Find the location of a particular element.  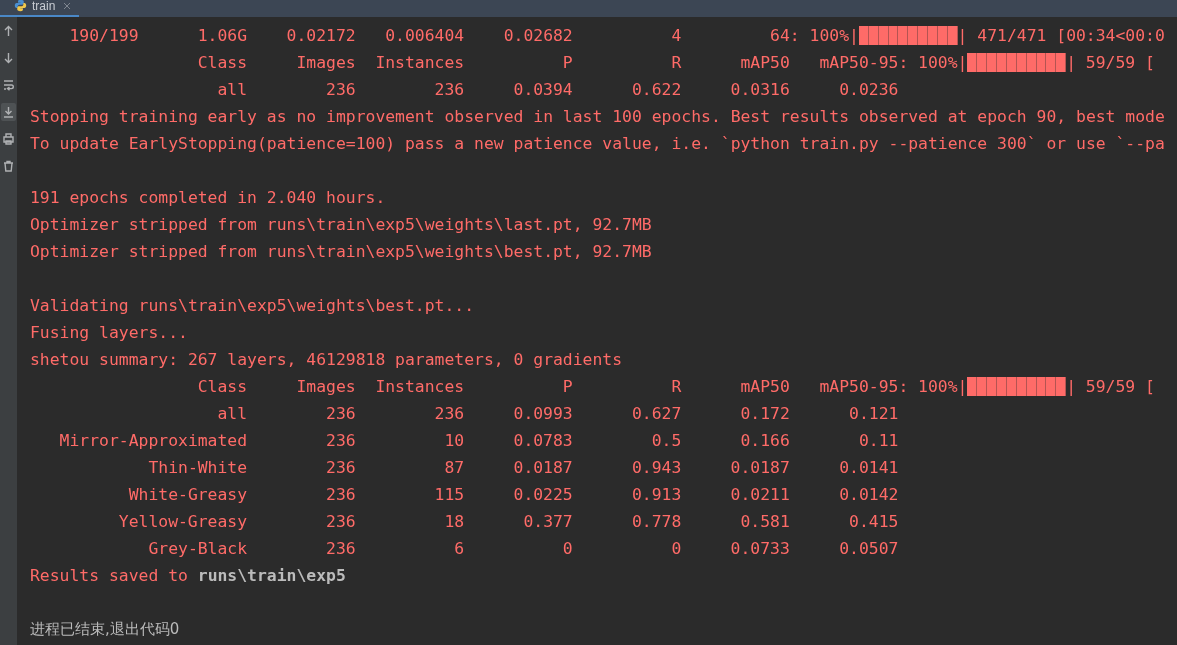

table-cell-text: 87 is located at coordinates (454, 468).